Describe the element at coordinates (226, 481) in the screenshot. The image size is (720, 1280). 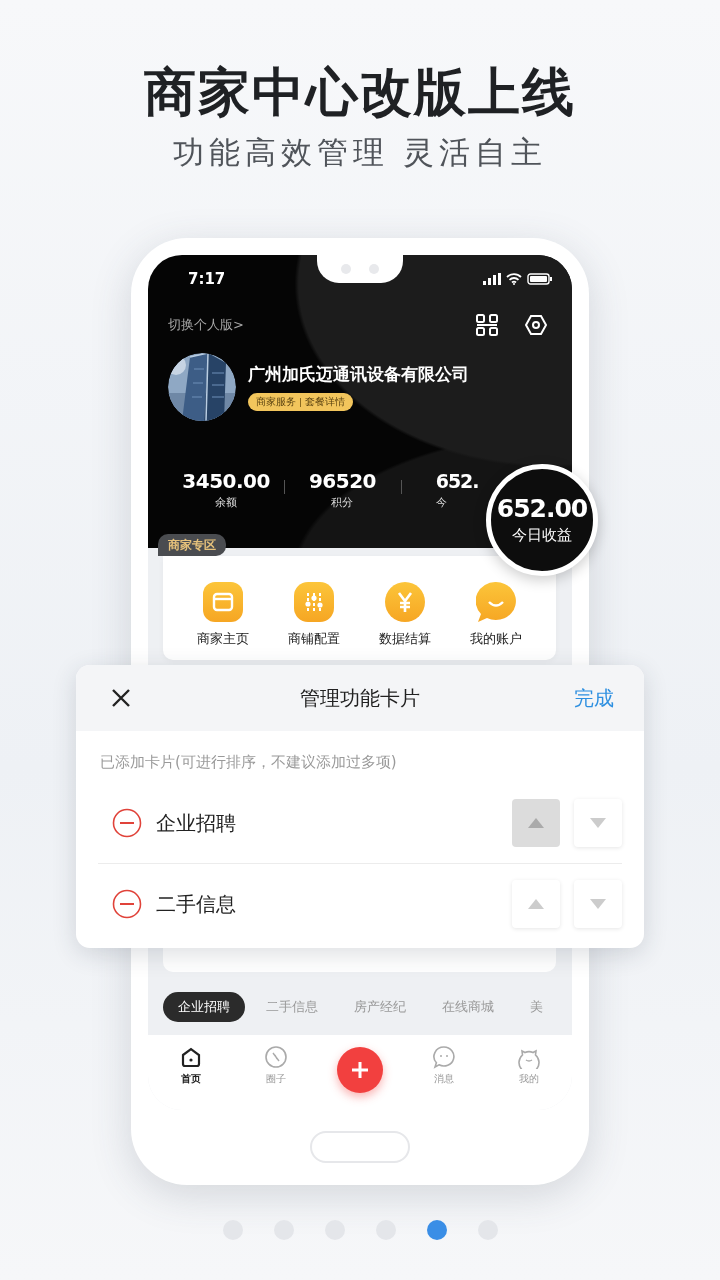
I see `stat-value: 3450.00` at that location.